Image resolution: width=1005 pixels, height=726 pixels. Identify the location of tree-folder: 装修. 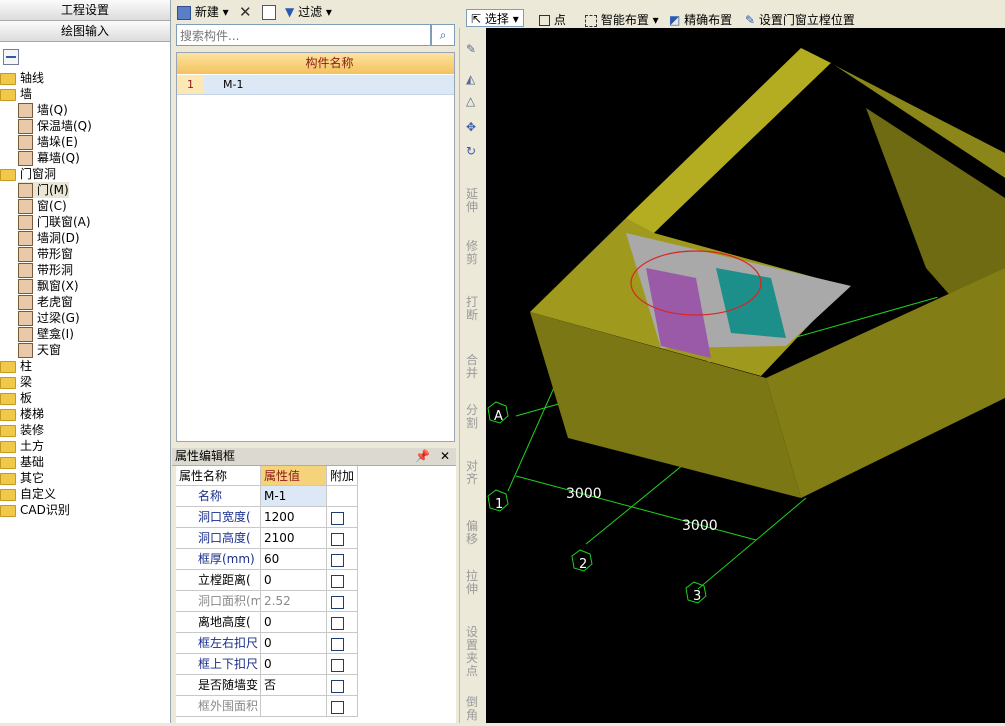
(22, 430).